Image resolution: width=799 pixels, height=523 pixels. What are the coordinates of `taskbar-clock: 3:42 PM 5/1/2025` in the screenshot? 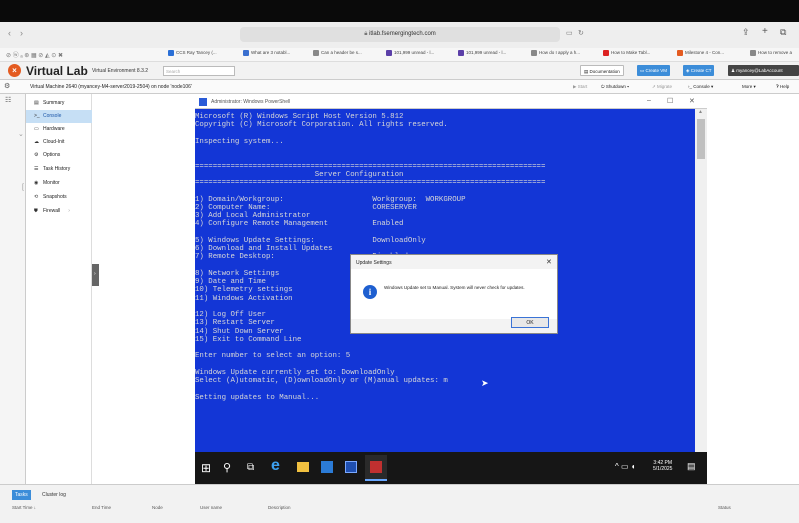 It's located at (662, 466).